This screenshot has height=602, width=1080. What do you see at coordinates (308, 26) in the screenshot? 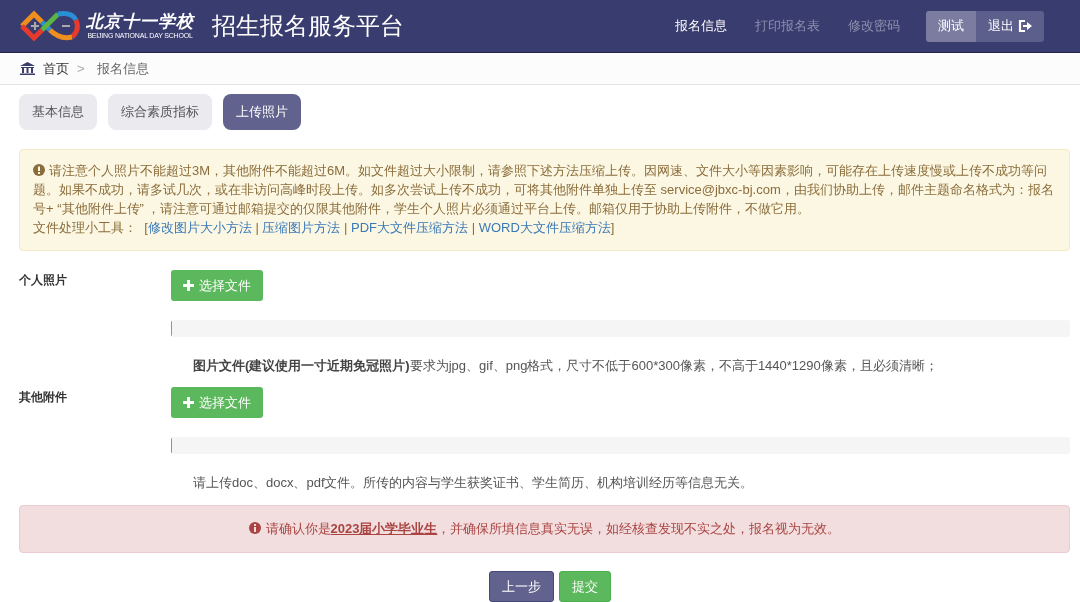
I see `platform-title: 招生报名服务平台` at bounding box center [308, 26].